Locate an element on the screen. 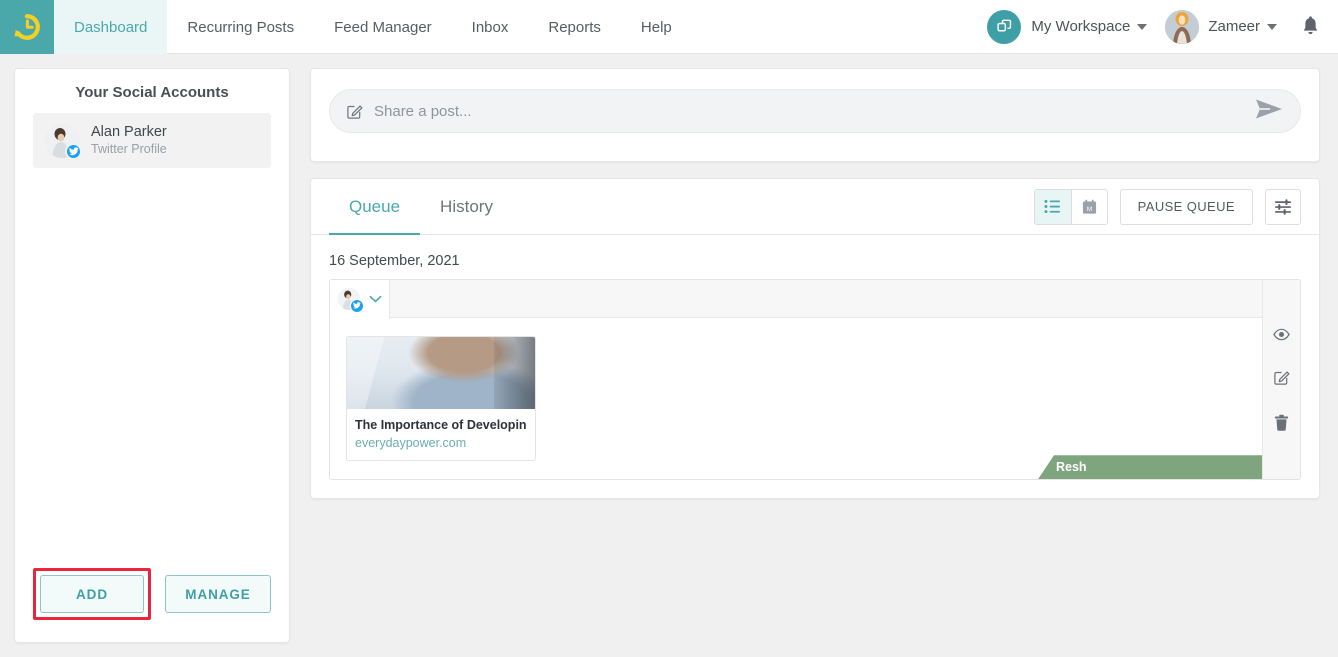  calendar-view-icon: M is located at coordinates (1088, 206).